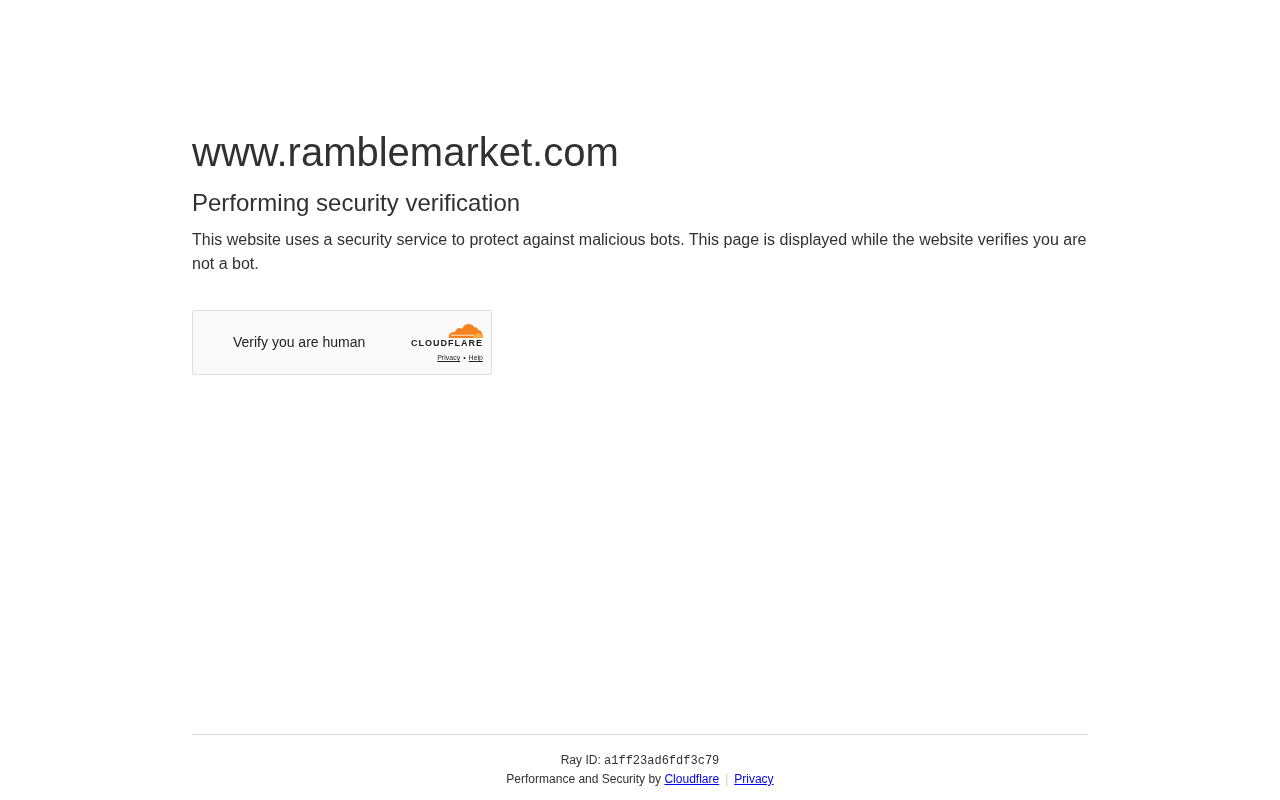  I want to click on cloud-icon, so click(465, 330).